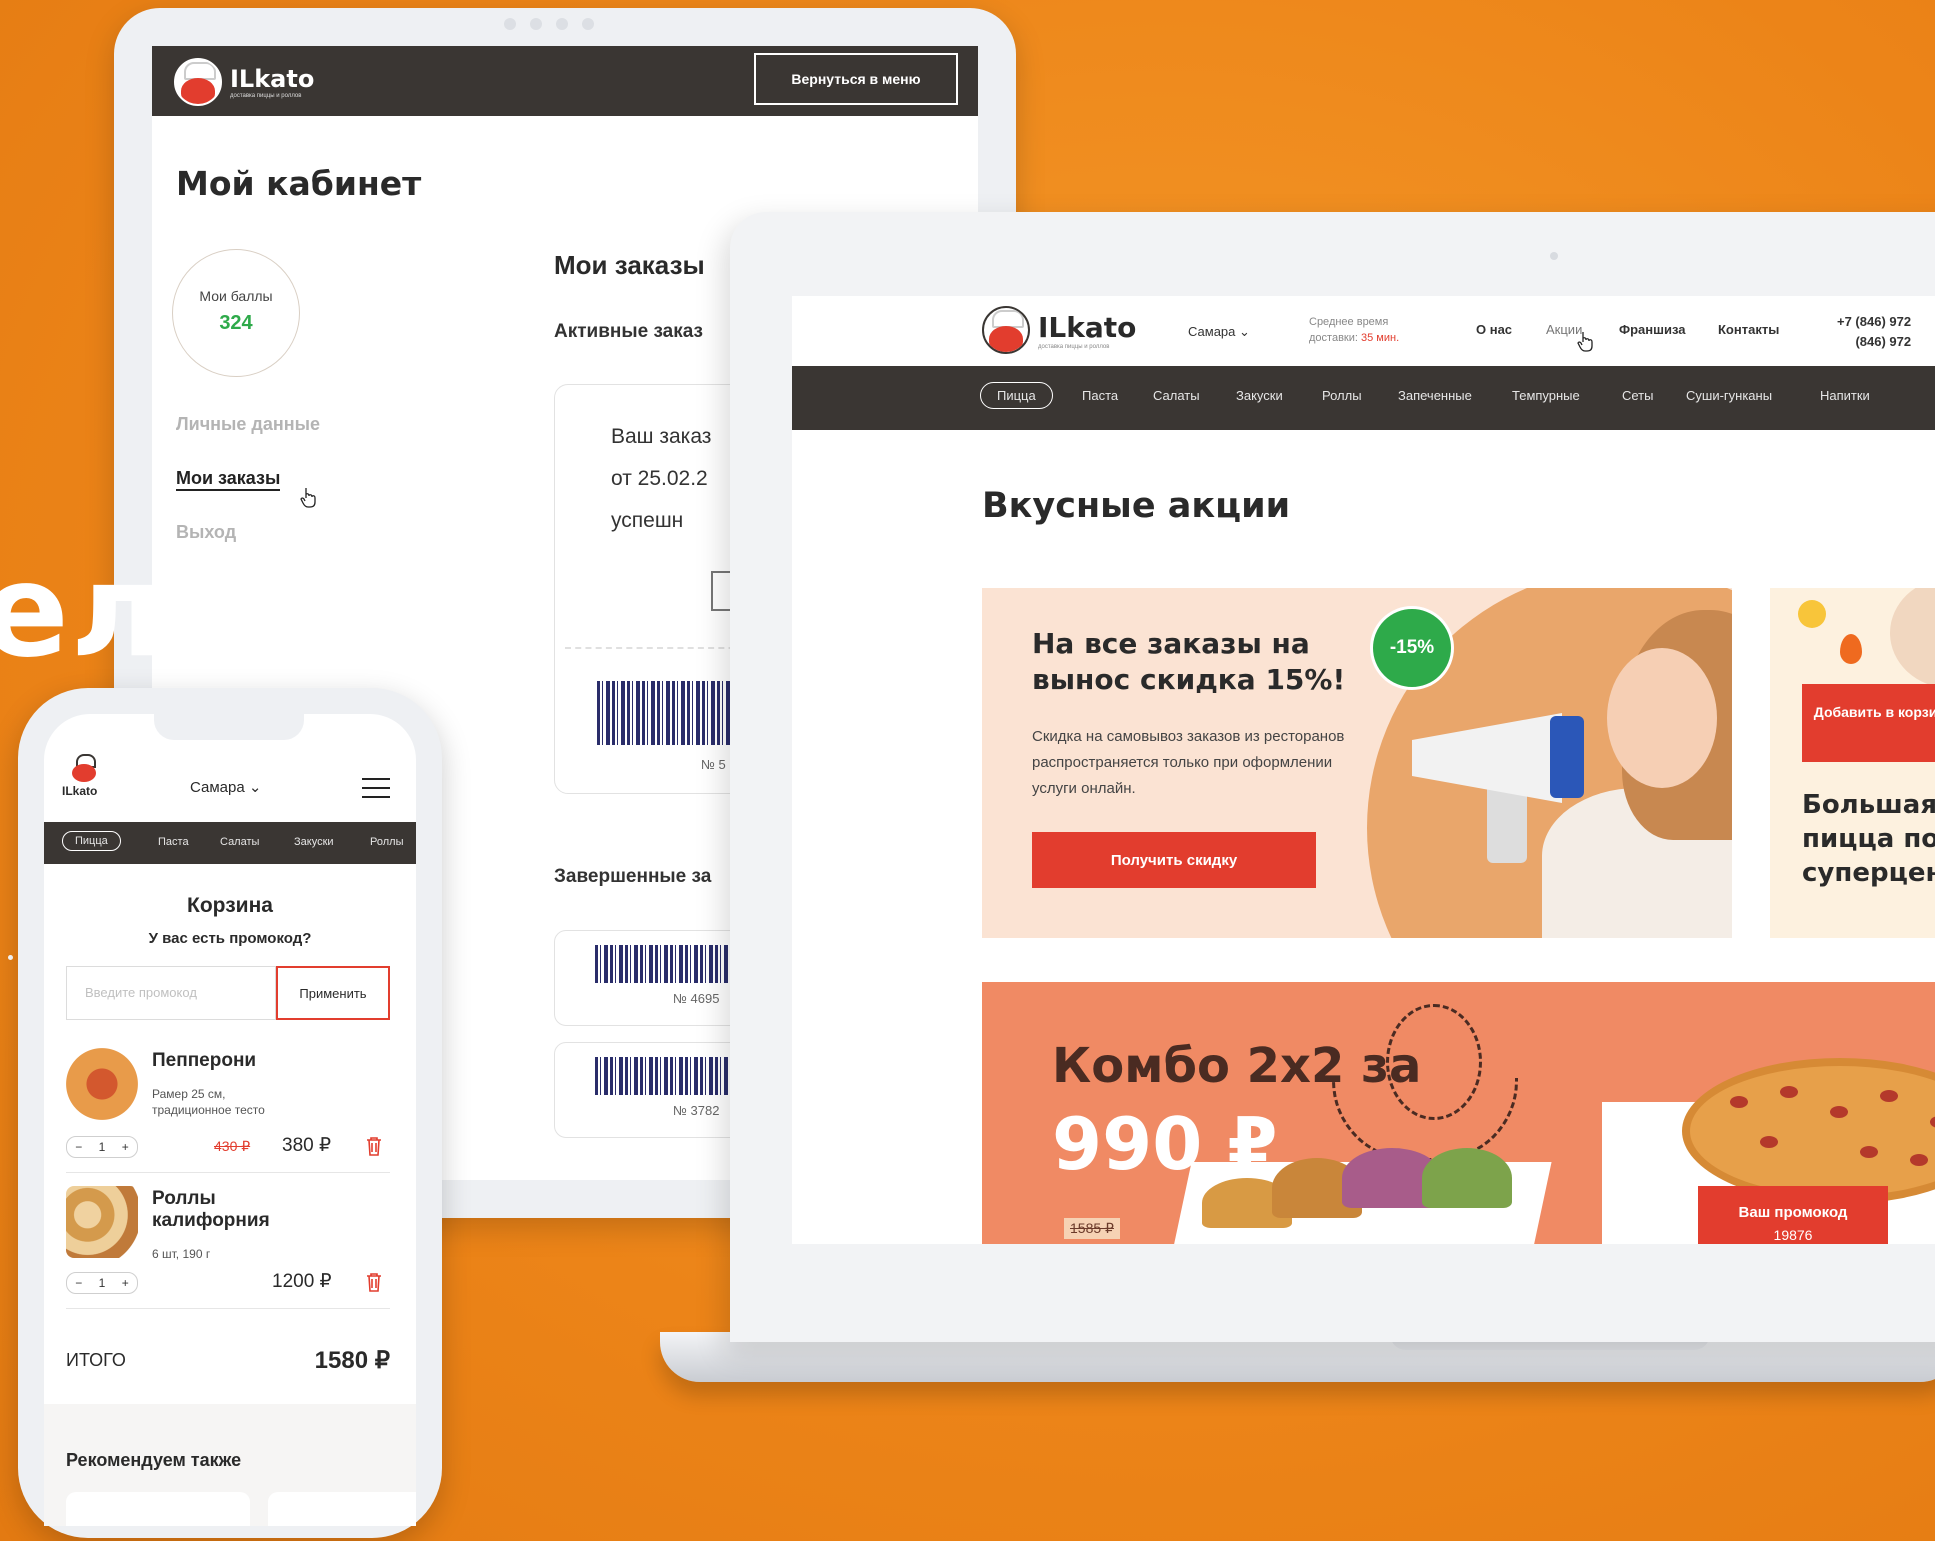 Image resolution: width=1935 pixels, height=1541 pixels. What do you see at coordinates (236, 323) in the screenshot?
I see `points-value: 324` at bounding box center [236, 323].